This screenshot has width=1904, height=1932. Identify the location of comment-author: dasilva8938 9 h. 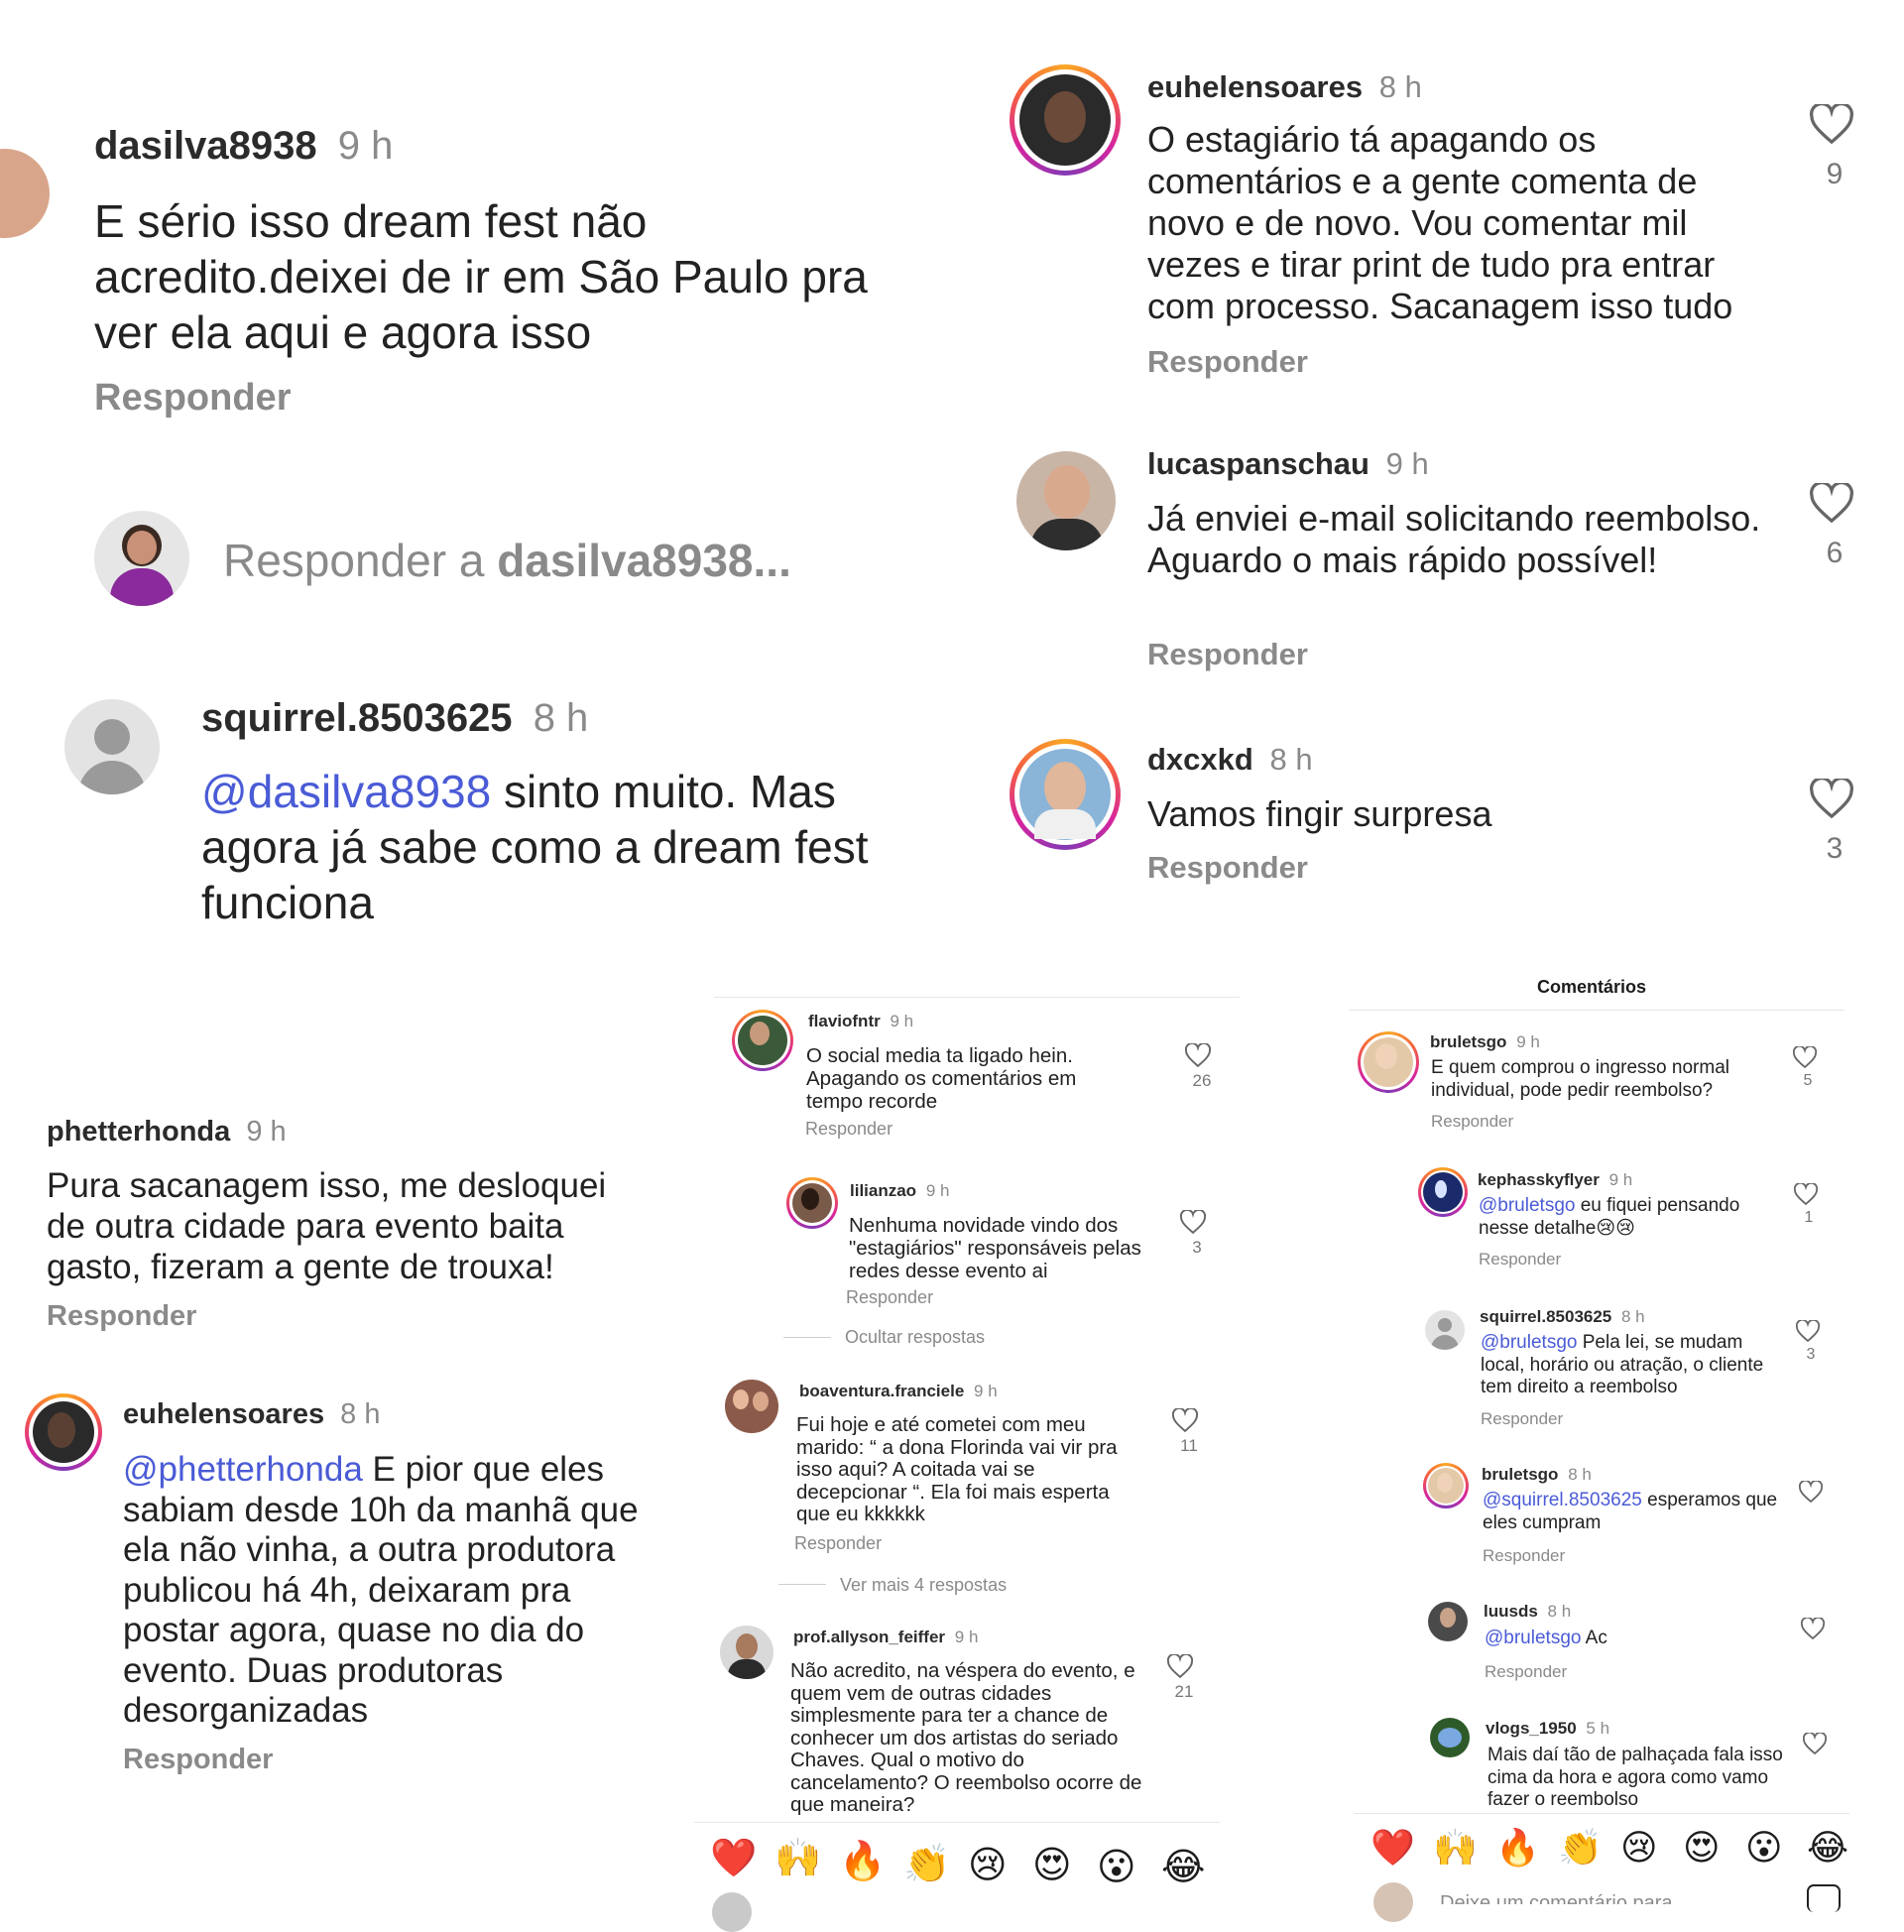
(243, 146).